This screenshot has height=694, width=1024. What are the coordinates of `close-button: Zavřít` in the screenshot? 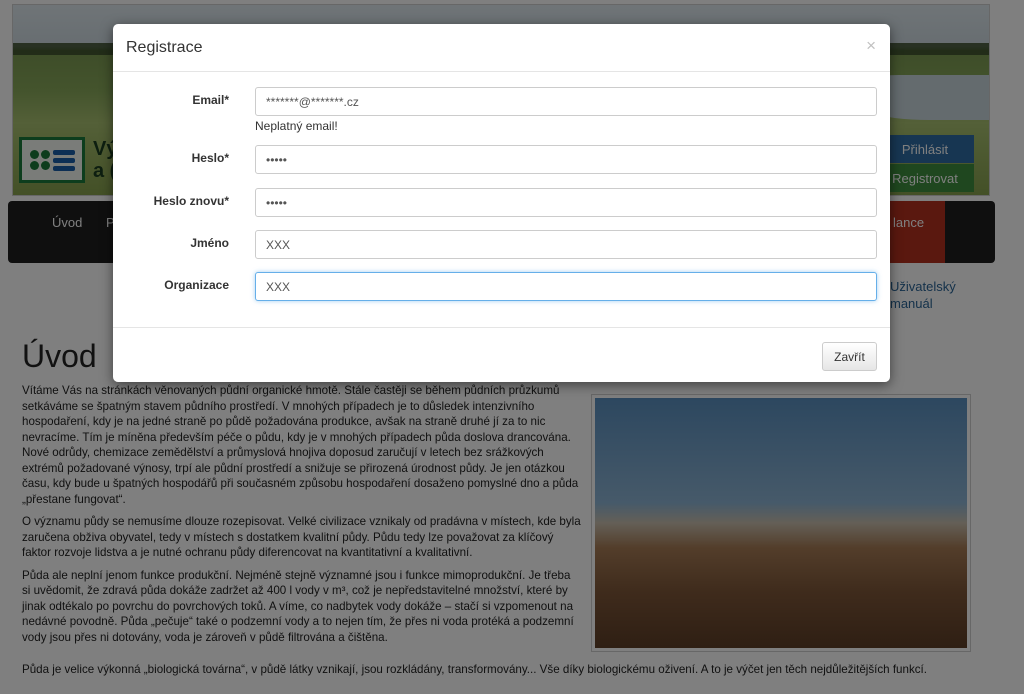 It's located at (849, 356).